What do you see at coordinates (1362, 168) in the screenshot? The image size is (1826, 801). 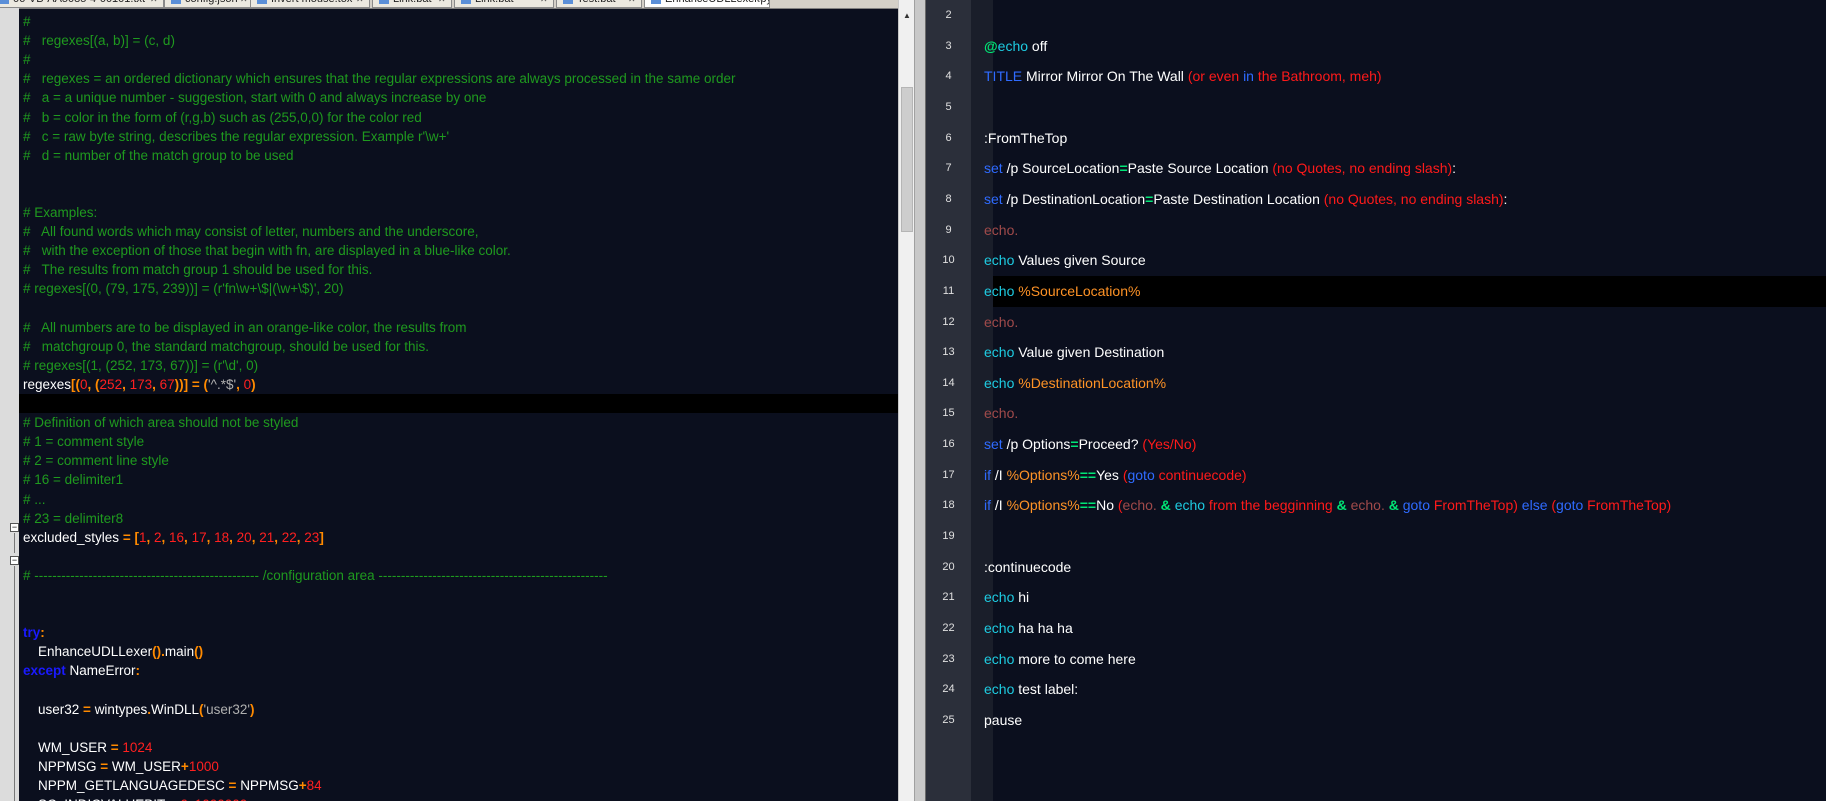 I see `code-token: (no Quotes, no ending slash)` at bounding box center [1362, 168].